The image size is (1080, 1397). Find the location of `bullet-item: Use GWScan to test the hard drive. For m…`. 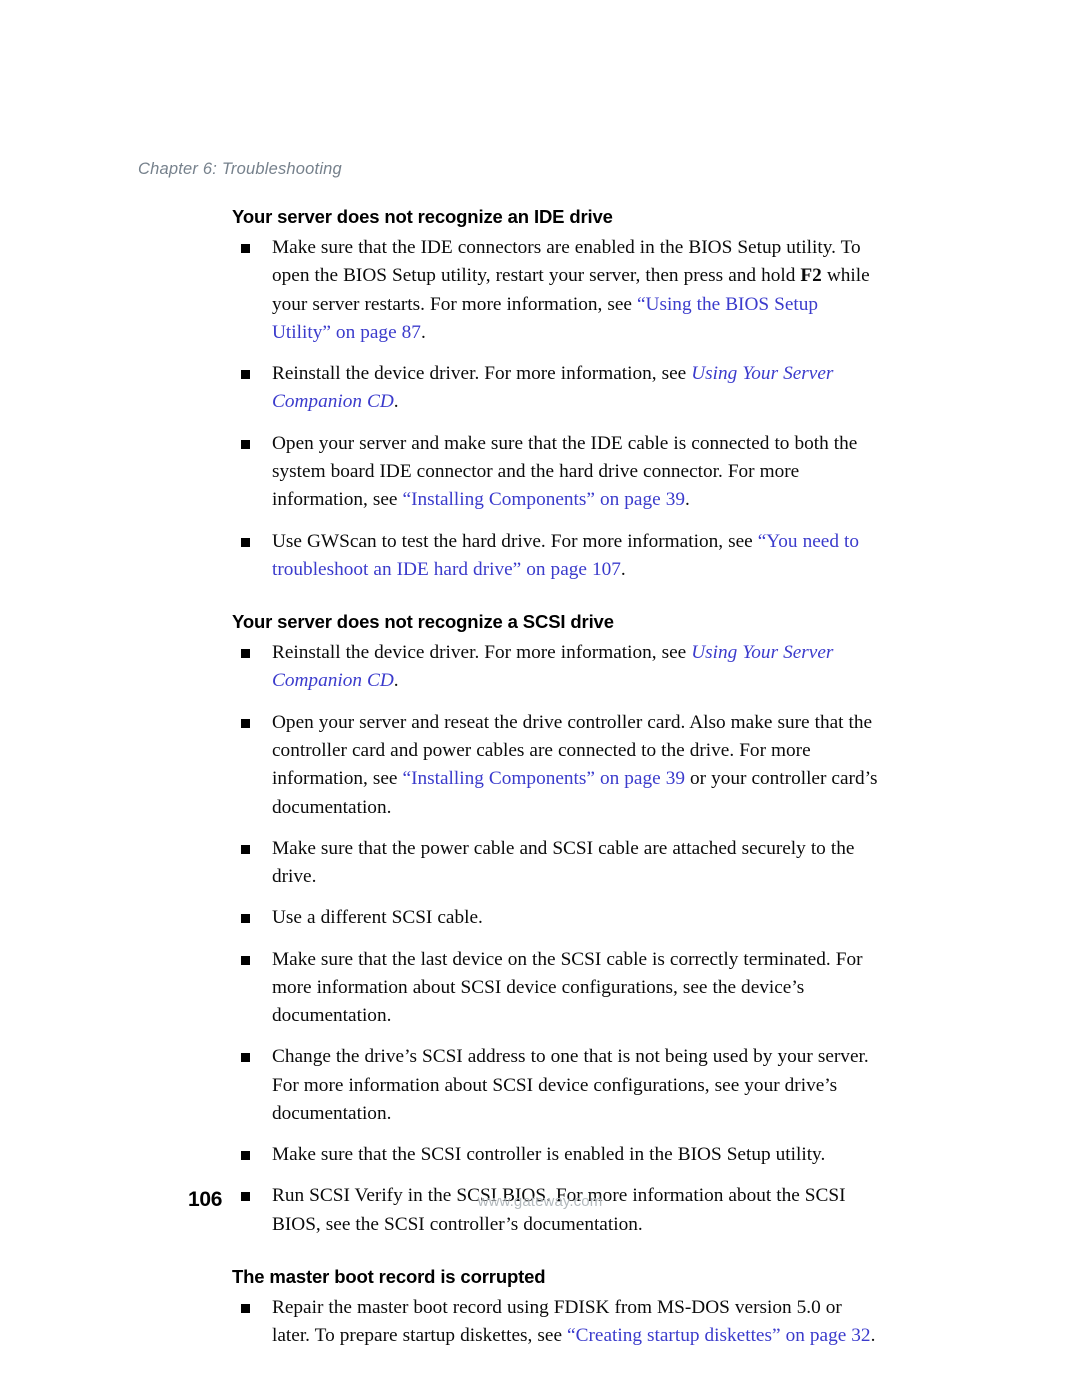

bullet-item: Use GWScan to test the hard drive. For m… is located at coordinates (556, 556).